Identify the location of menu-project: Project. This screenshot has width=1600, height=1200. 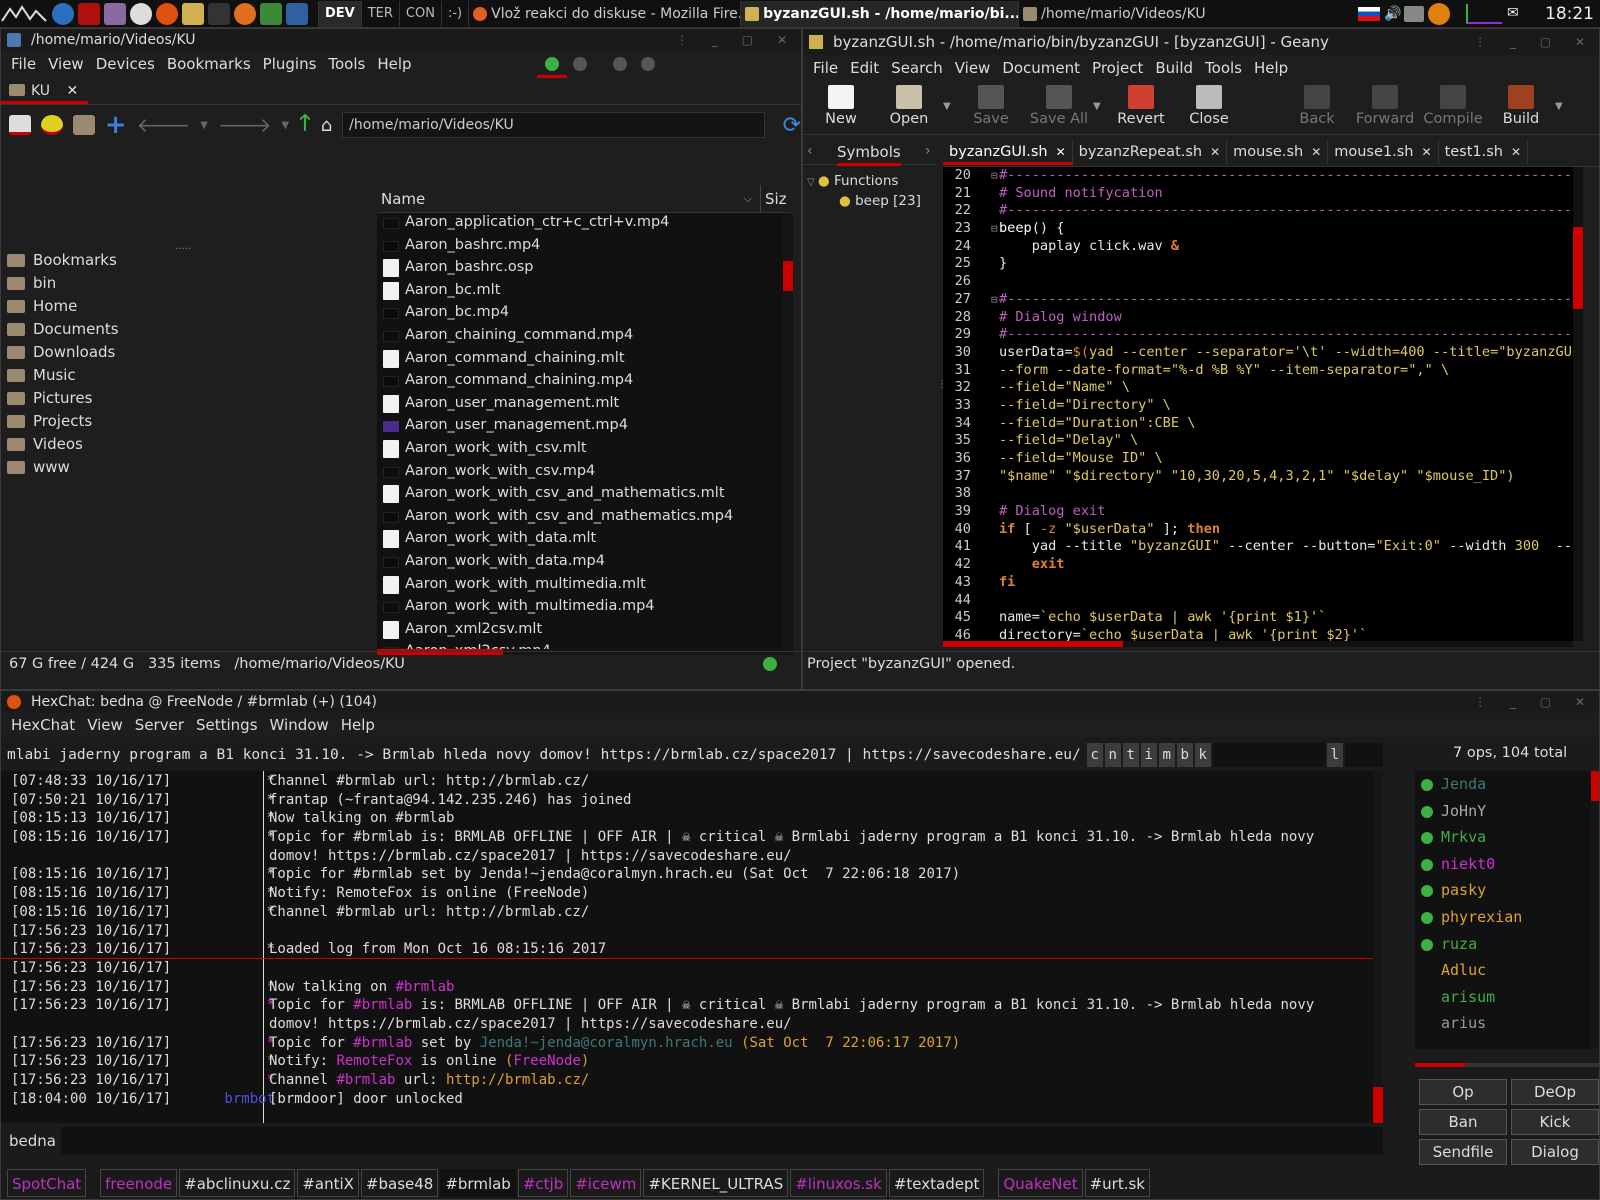
(1117, 68).